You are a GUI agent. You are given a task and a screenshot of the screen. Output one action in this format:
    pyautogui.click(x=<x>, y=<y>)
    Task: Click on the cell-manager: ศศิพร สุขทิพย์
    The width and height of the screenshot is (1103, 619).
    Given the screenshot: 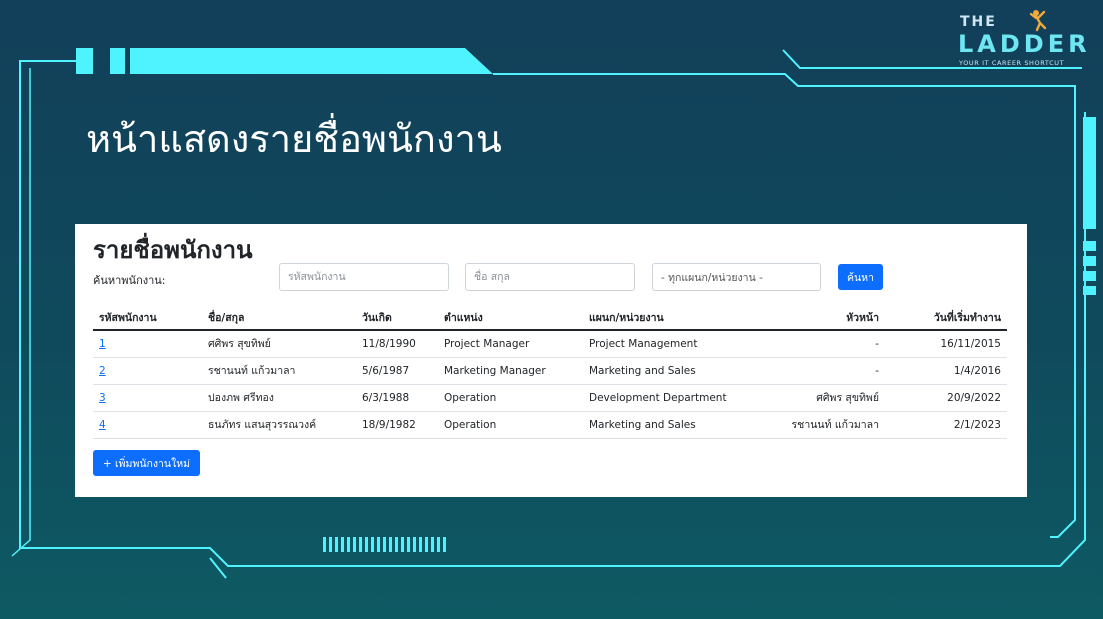 What is the action you would take?
    pyautogui.click(x=817, y=398)
    